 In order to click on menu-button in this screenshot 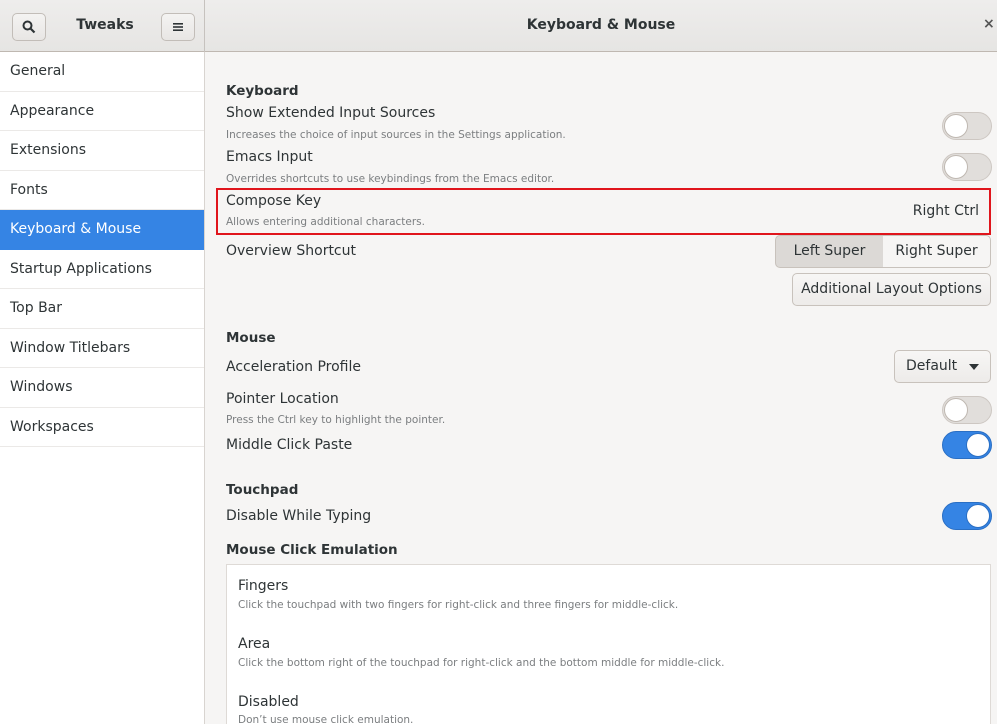, I will do `click(178, 27)`.